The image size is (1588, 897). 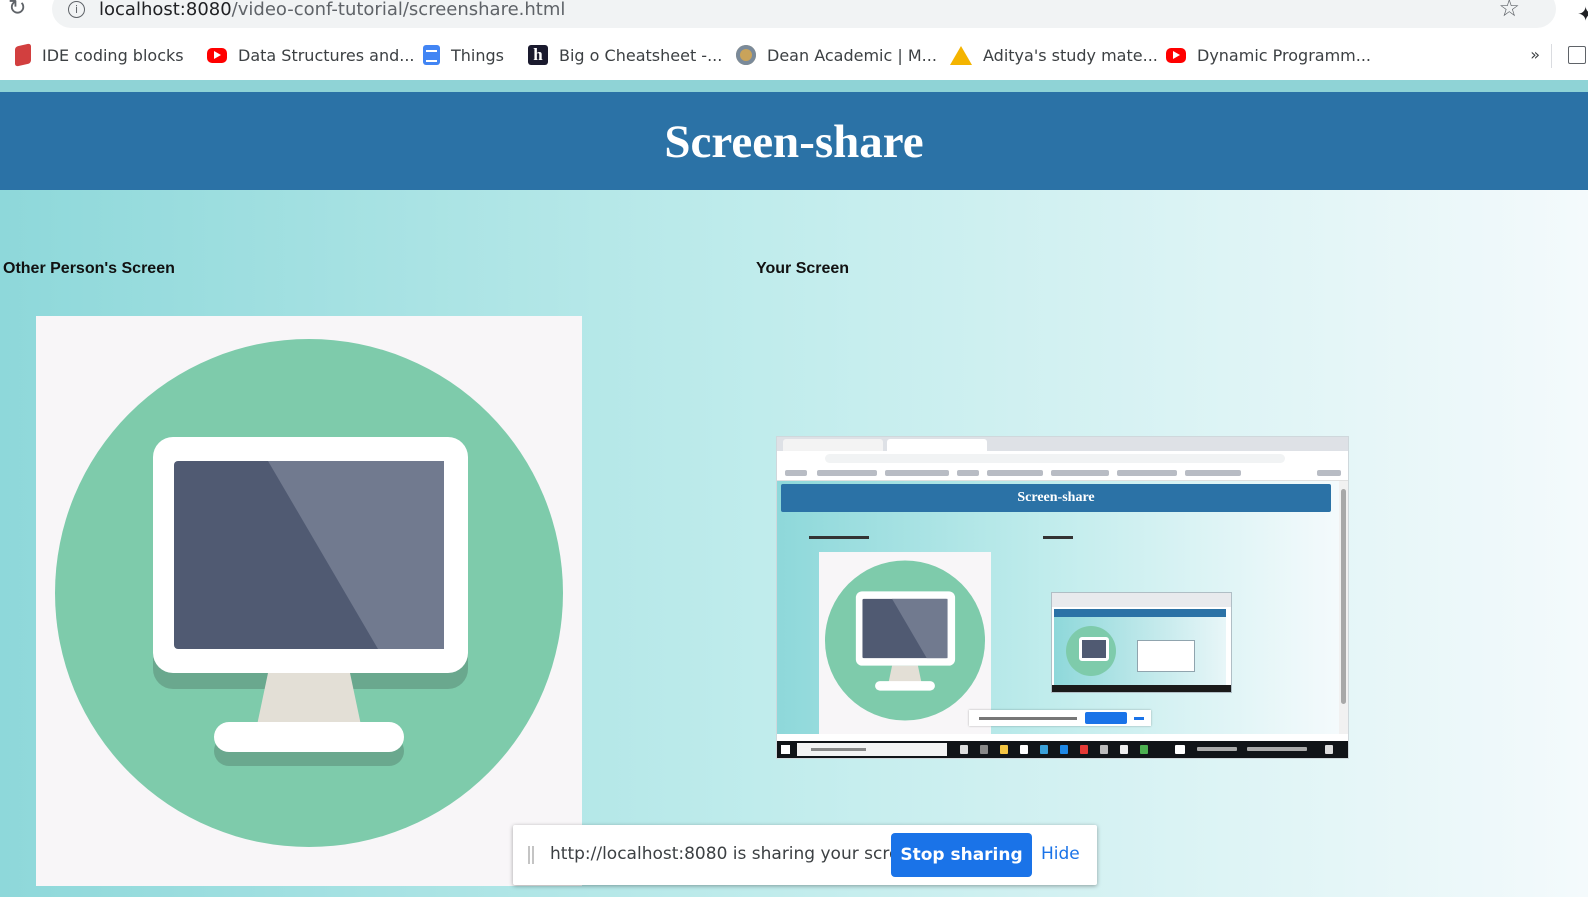 I want to click on page-header: Screen-share, so click(x=794, y=141).